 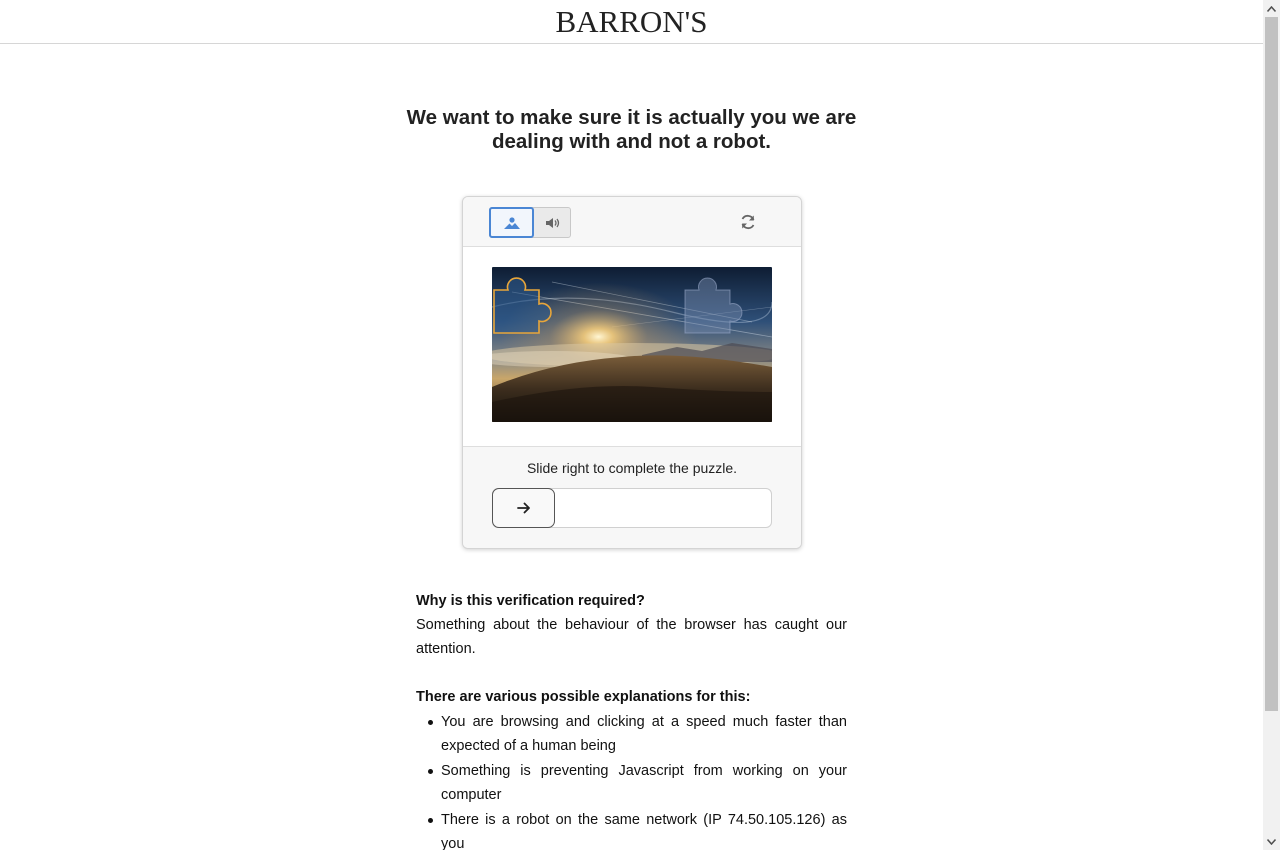 I want to click on vertical-scrollbar, so click(x=1271, y=425).